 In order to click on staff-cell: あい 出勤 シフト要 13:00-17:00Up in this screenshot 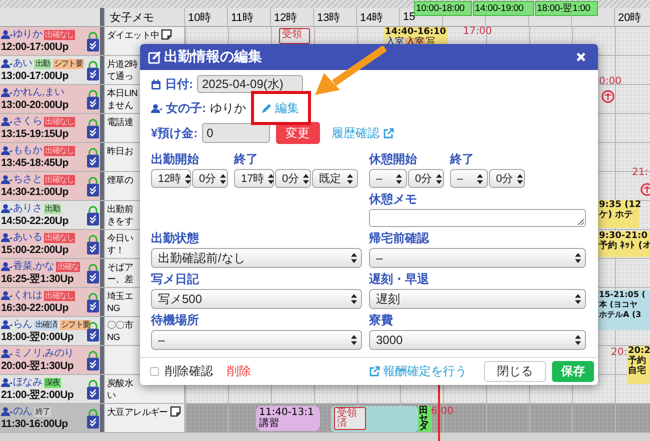, I will do `click(50, 70)`.